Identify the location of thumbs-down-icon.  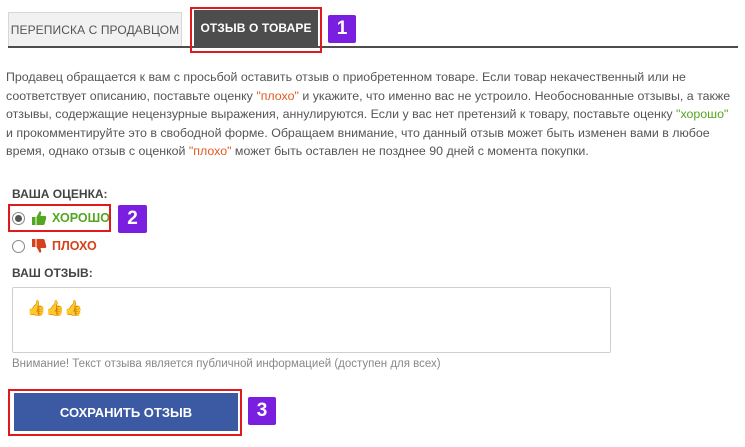
(39, 246).